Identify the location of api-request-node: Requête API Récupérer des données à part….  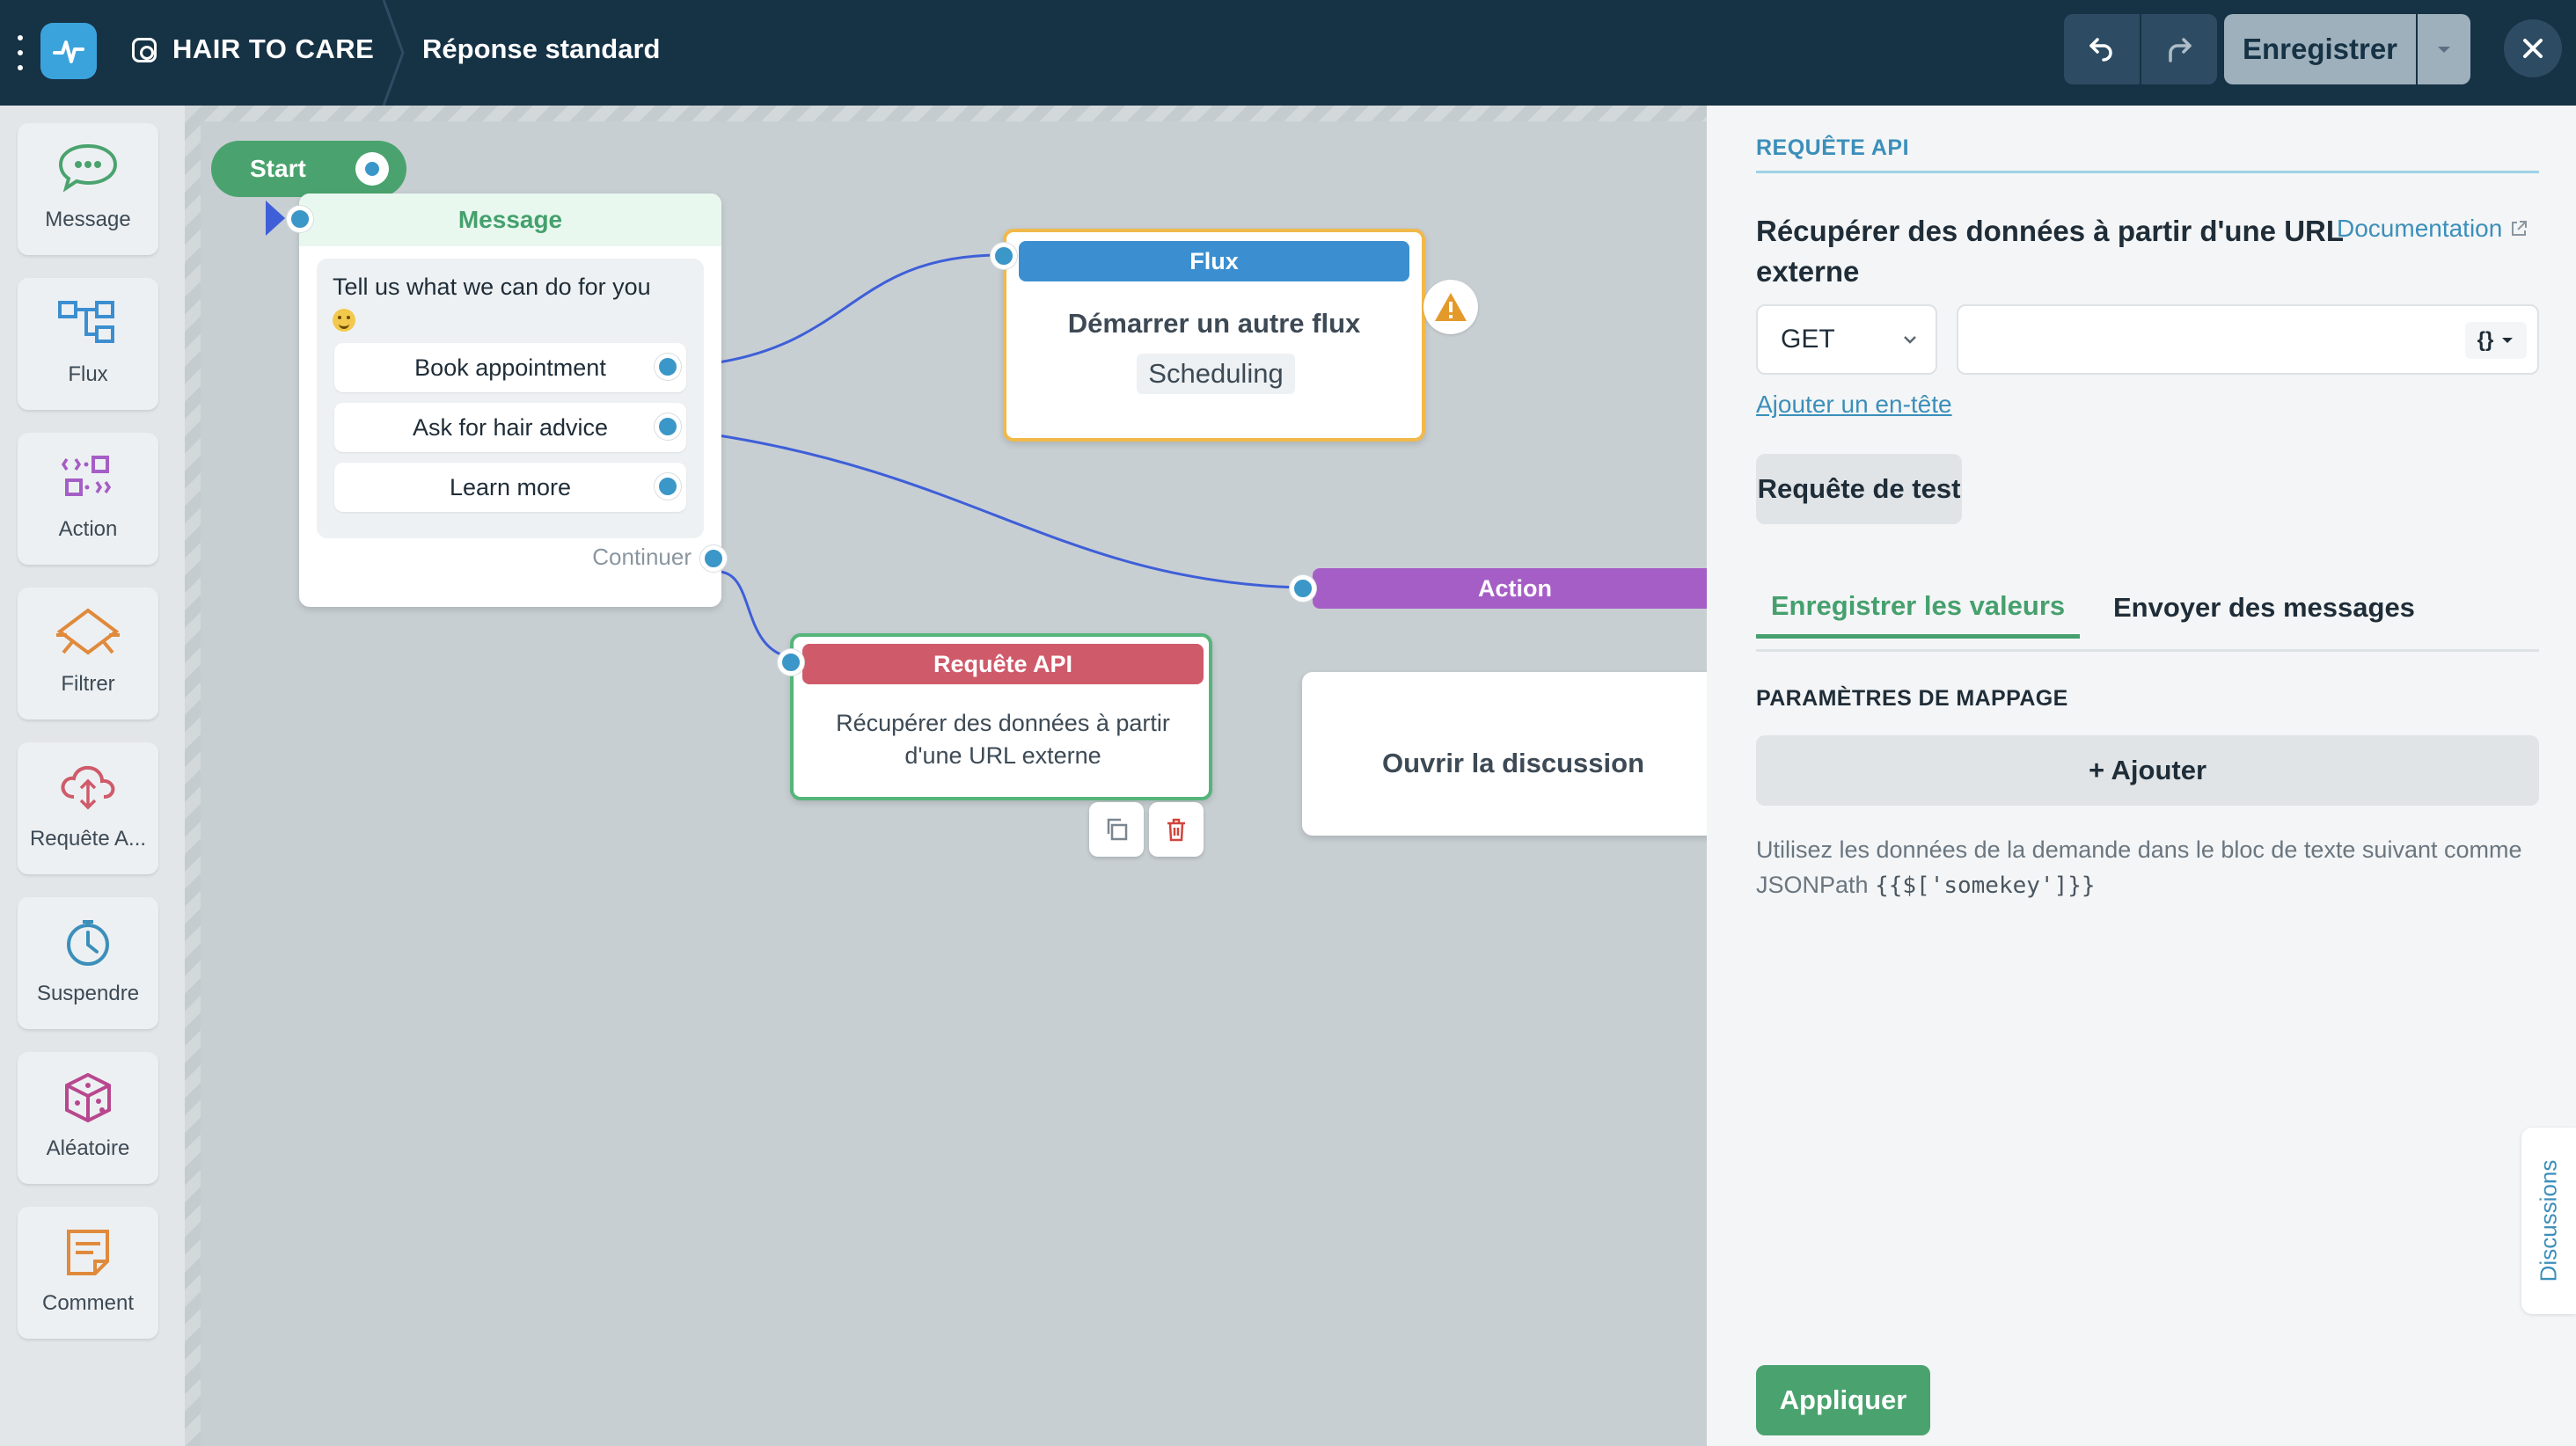
(995, 716).